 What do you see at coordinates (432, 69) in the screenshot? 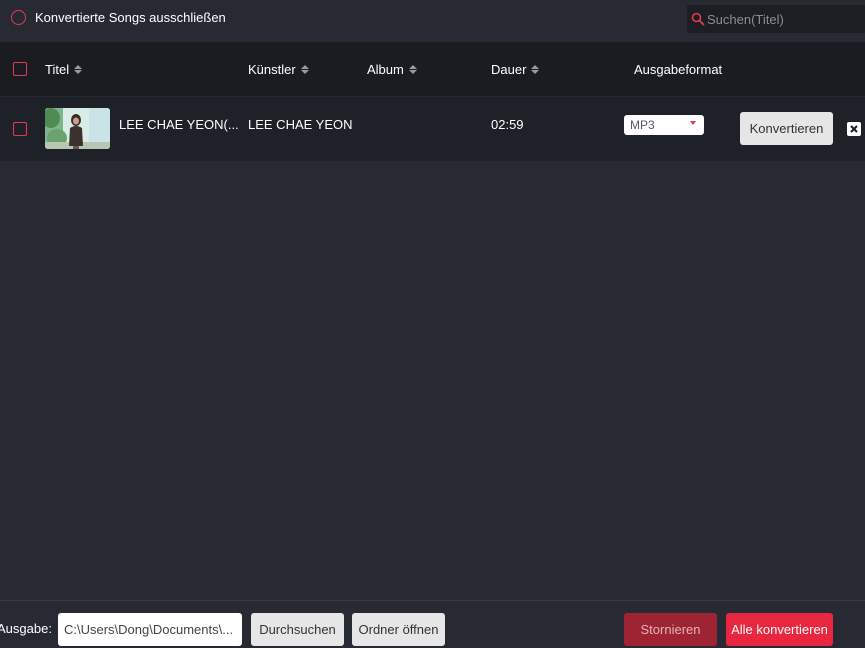
I see `table-header: Titel Künstler Album Dauer Ausgabeformat` at bounding box center [432, 69].